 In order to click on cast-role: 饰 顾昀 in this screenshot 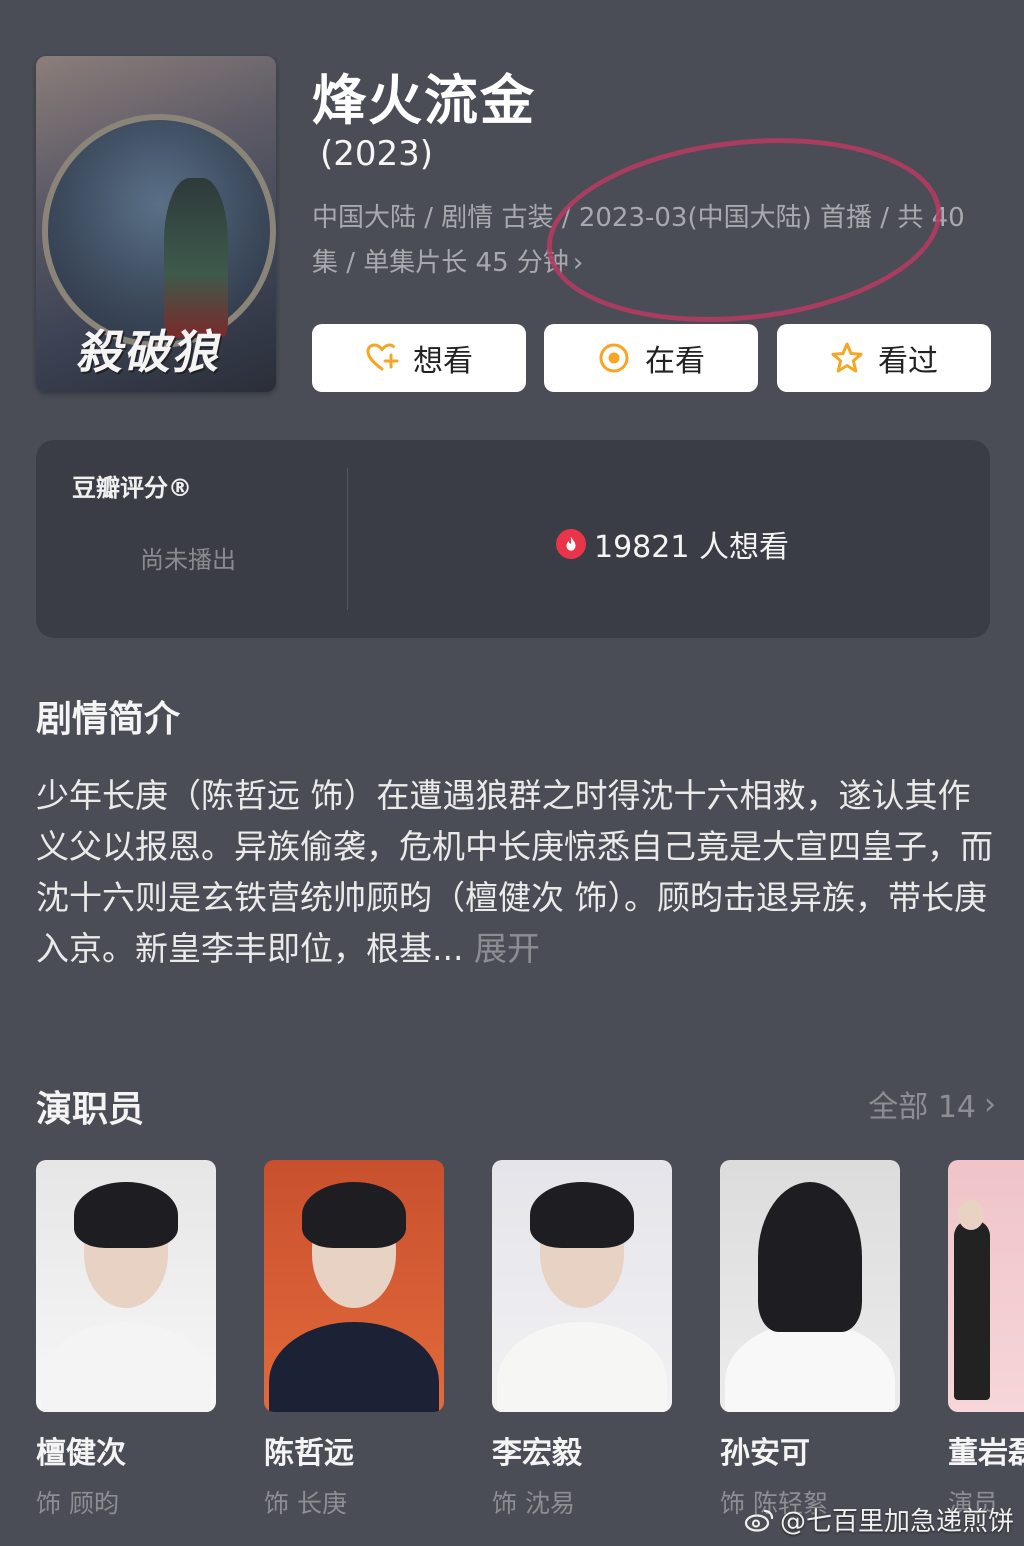, I will do `click(77, 1503)`.